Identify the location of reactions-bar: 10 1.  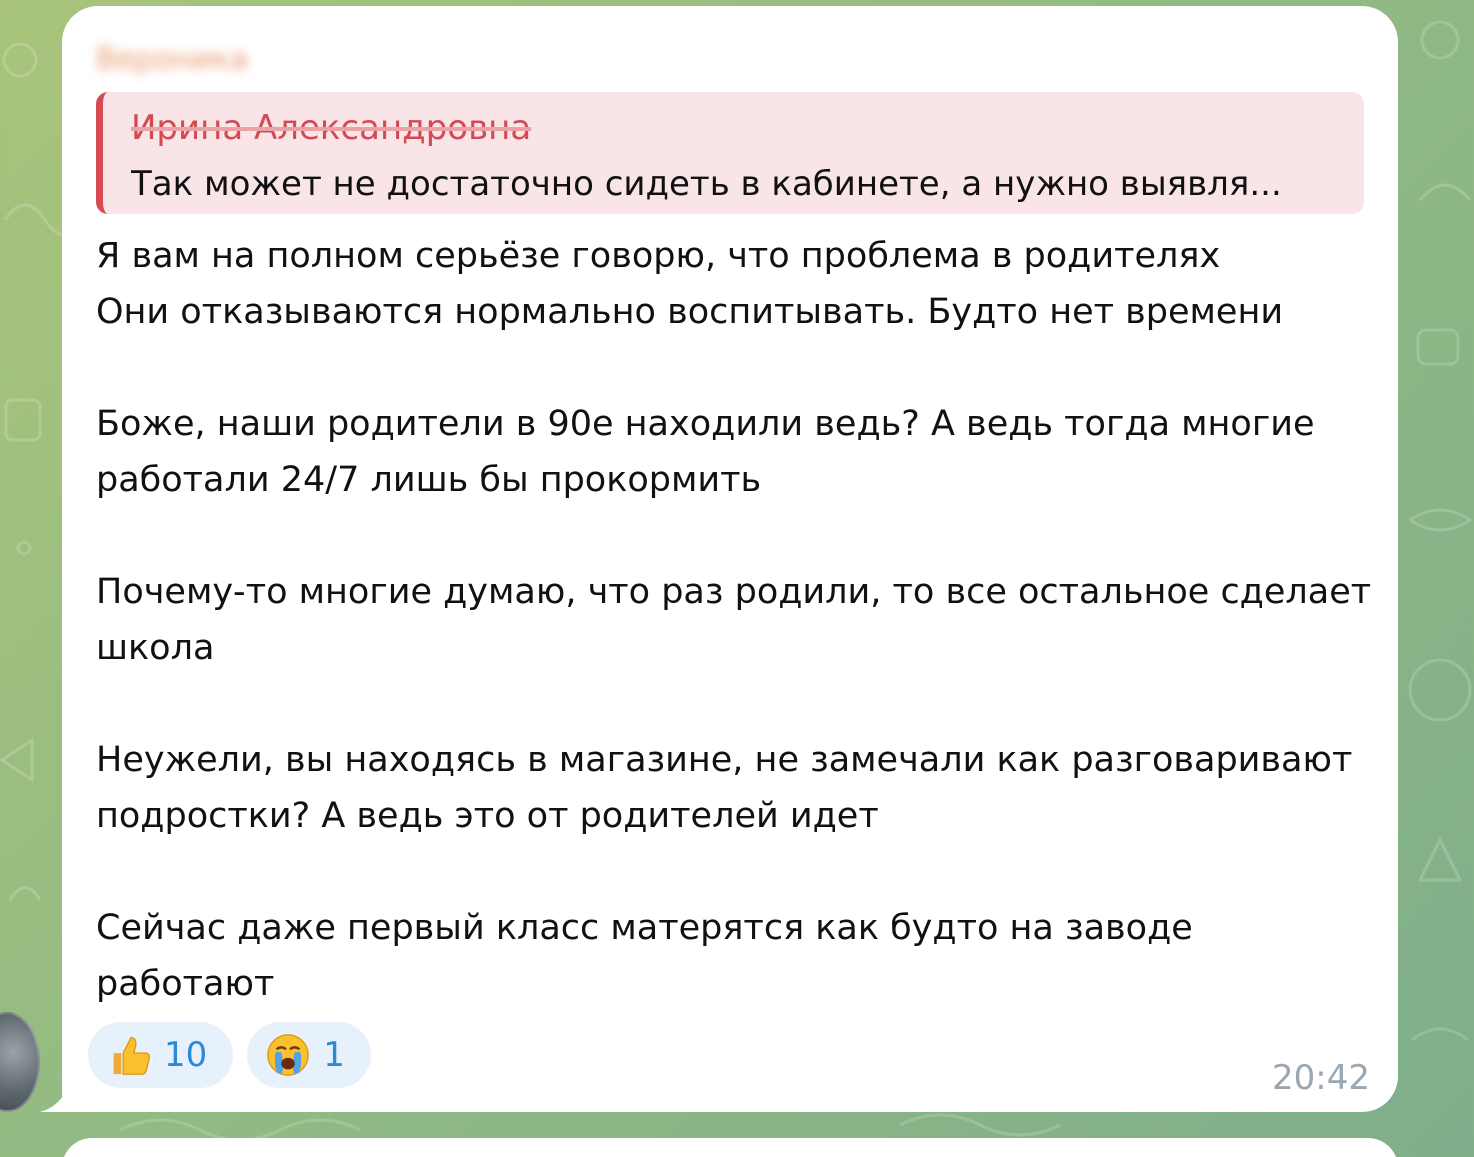
(229, 1055).